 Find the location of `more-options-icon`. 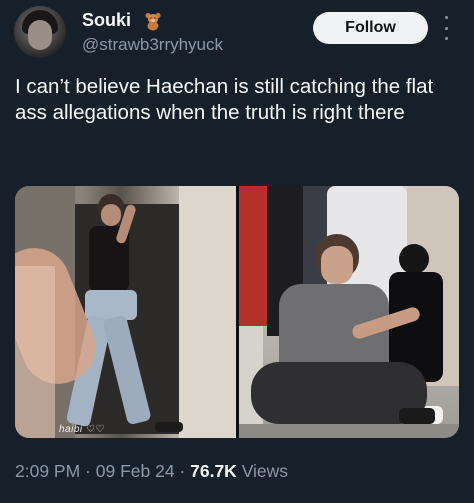

more-options-icon is located at coordinates (446, 28).